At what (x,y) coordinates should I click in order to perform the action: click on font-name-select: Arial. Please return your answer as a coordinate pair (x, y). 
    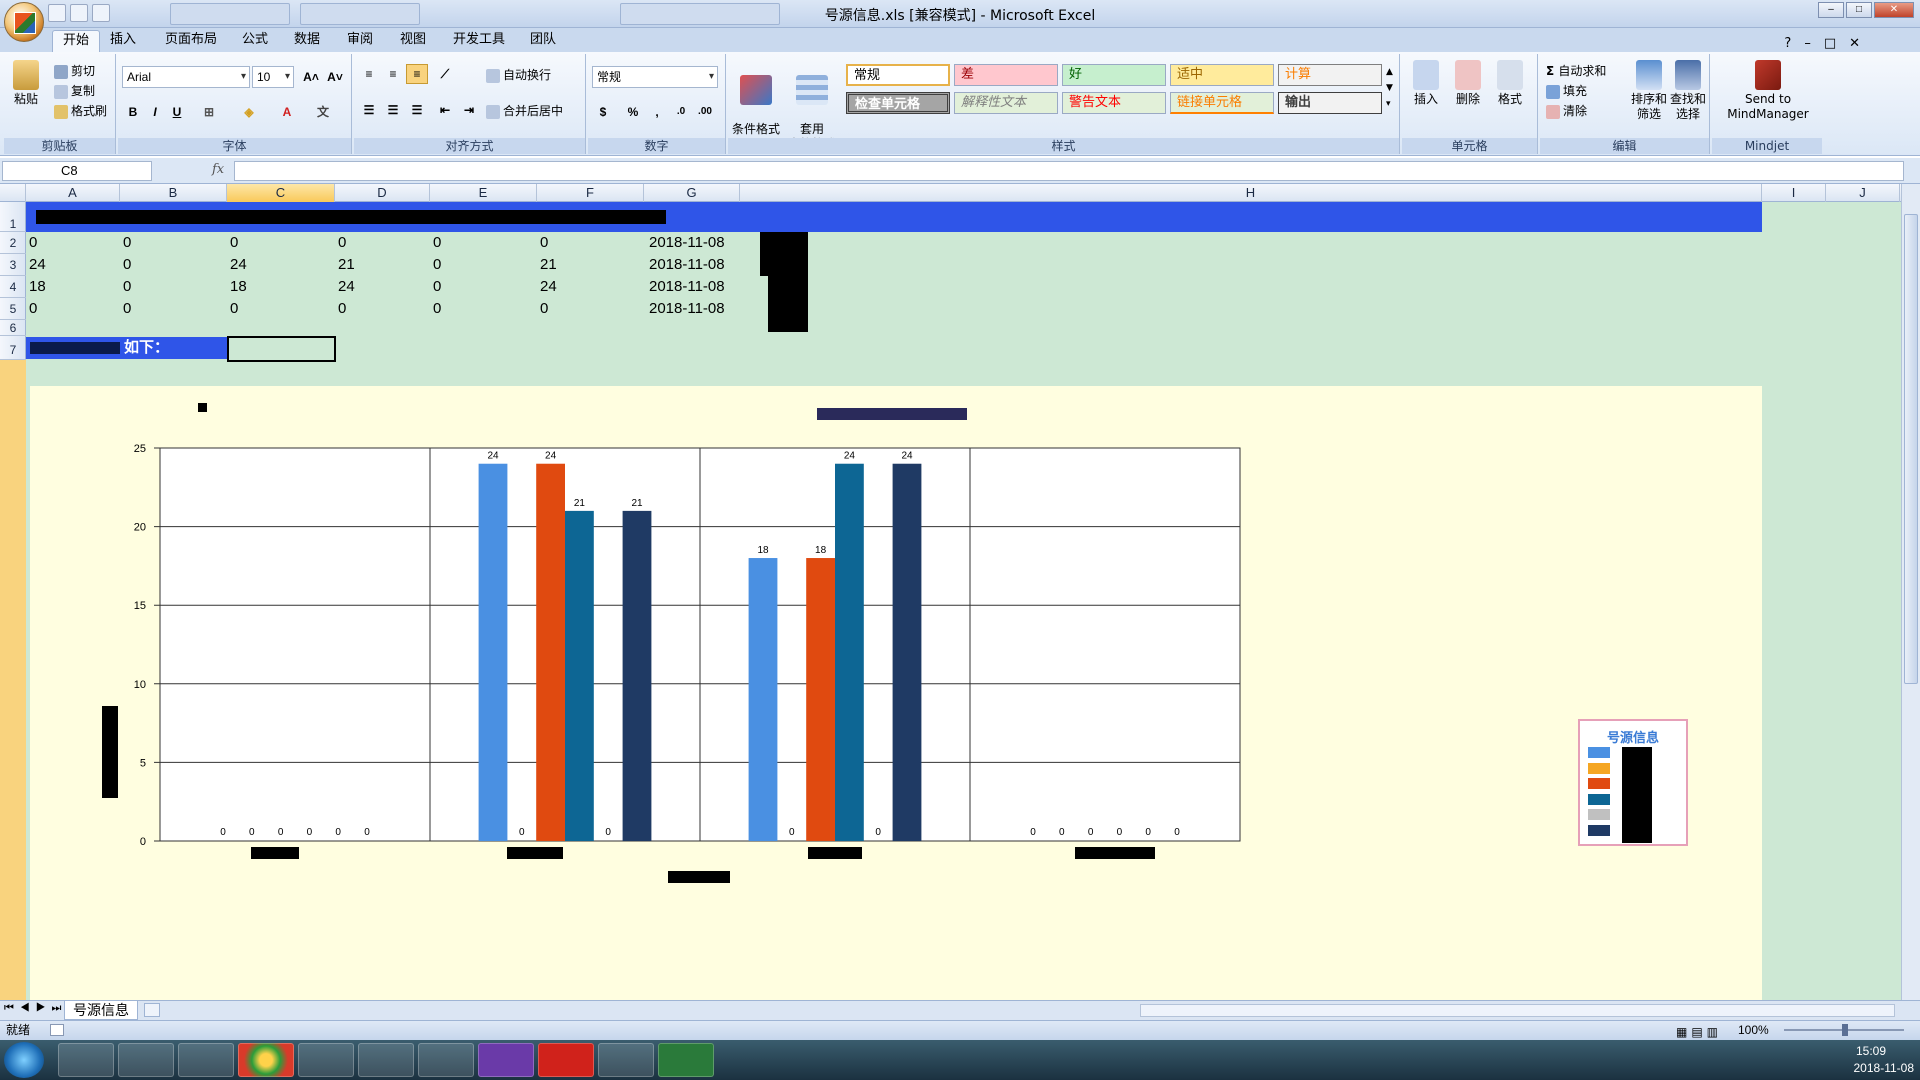
    Looking at the image, I should click on (186, 77).